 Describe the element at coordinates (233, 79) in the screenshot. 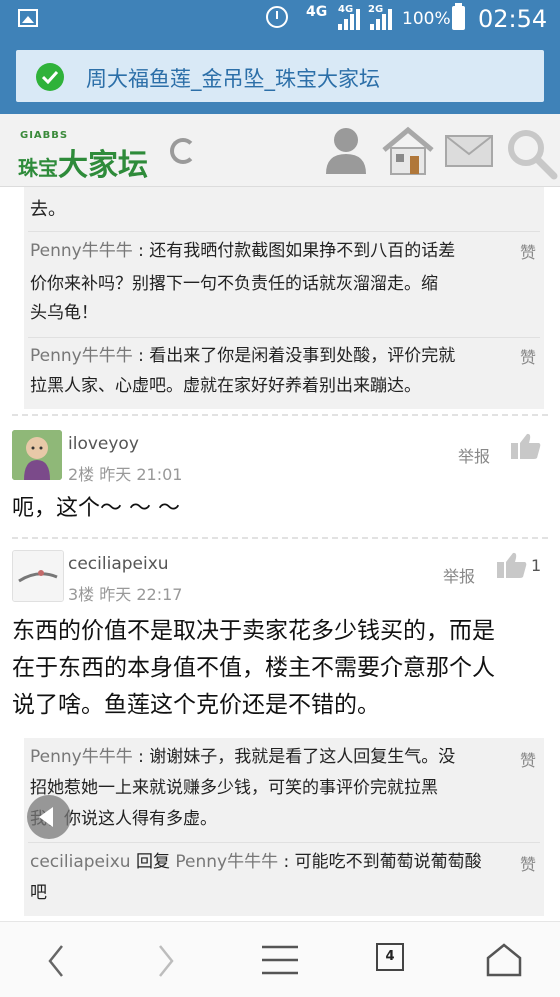

I see `page-title: 周大福鱼莲_金吊坠_珠宝大家坛` at that location.